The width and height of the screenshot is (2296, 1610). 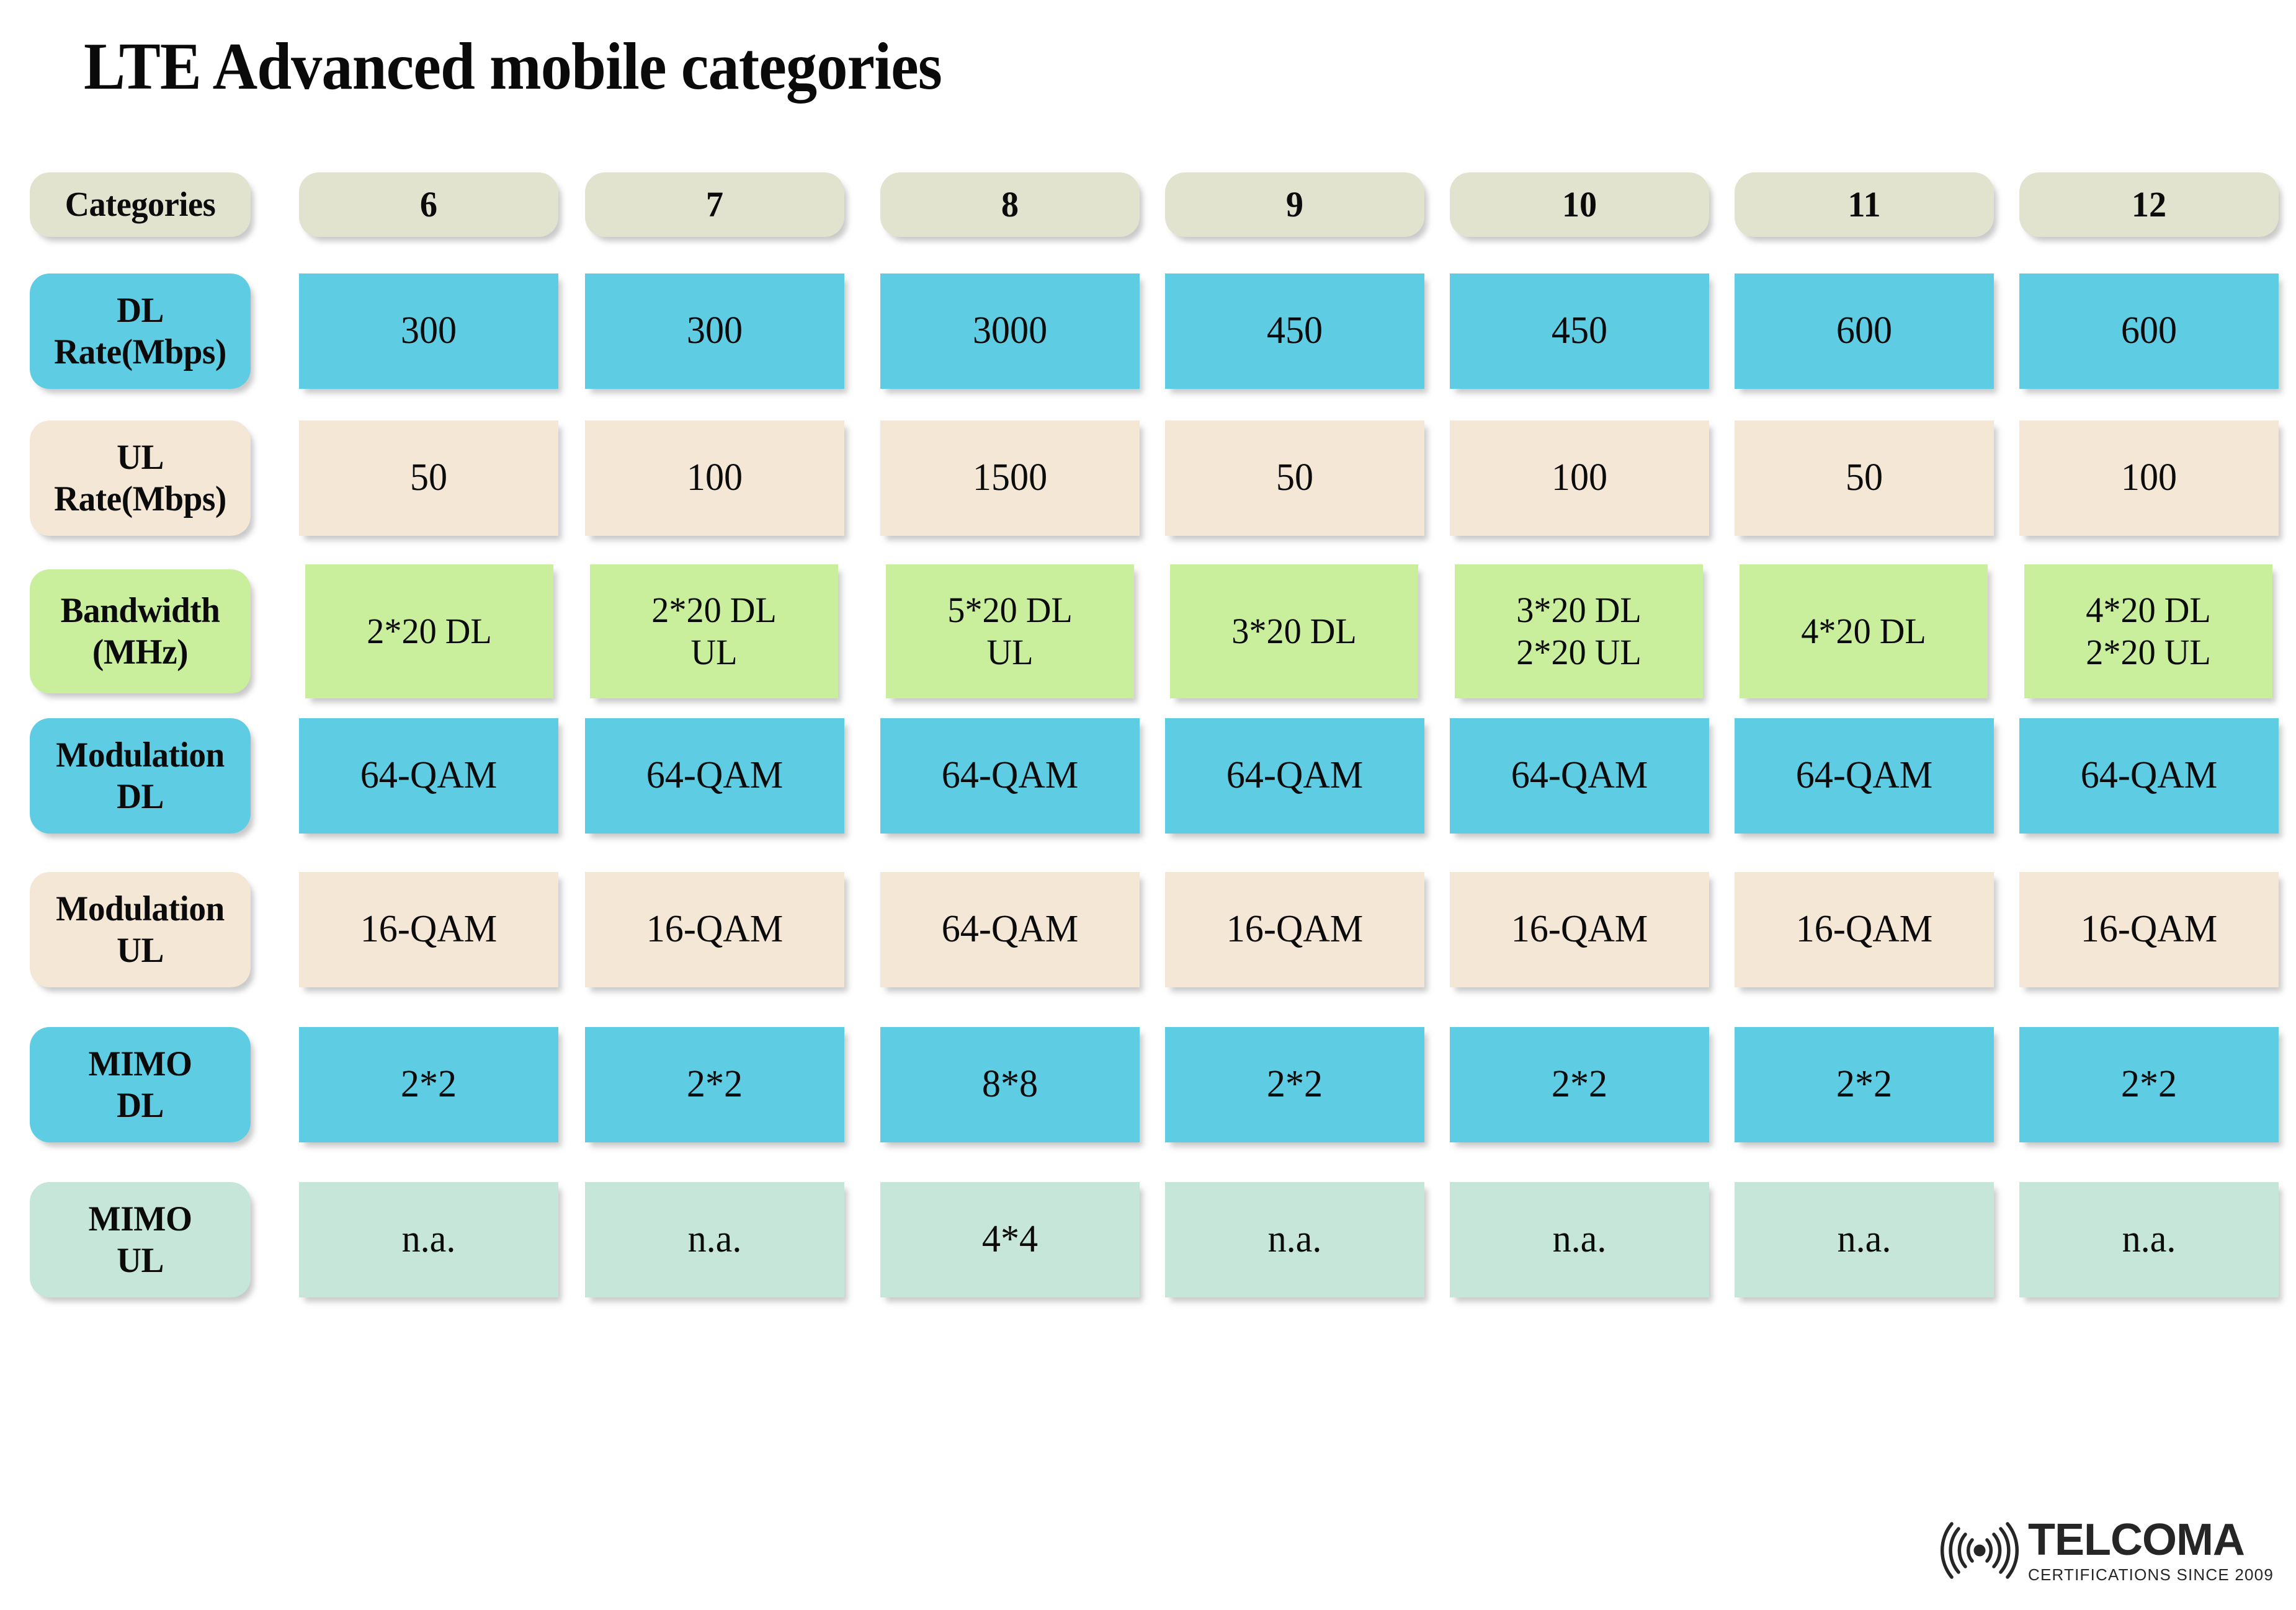 I want to click on cell-text: 2*20 DL, so click(x=429, y=630).